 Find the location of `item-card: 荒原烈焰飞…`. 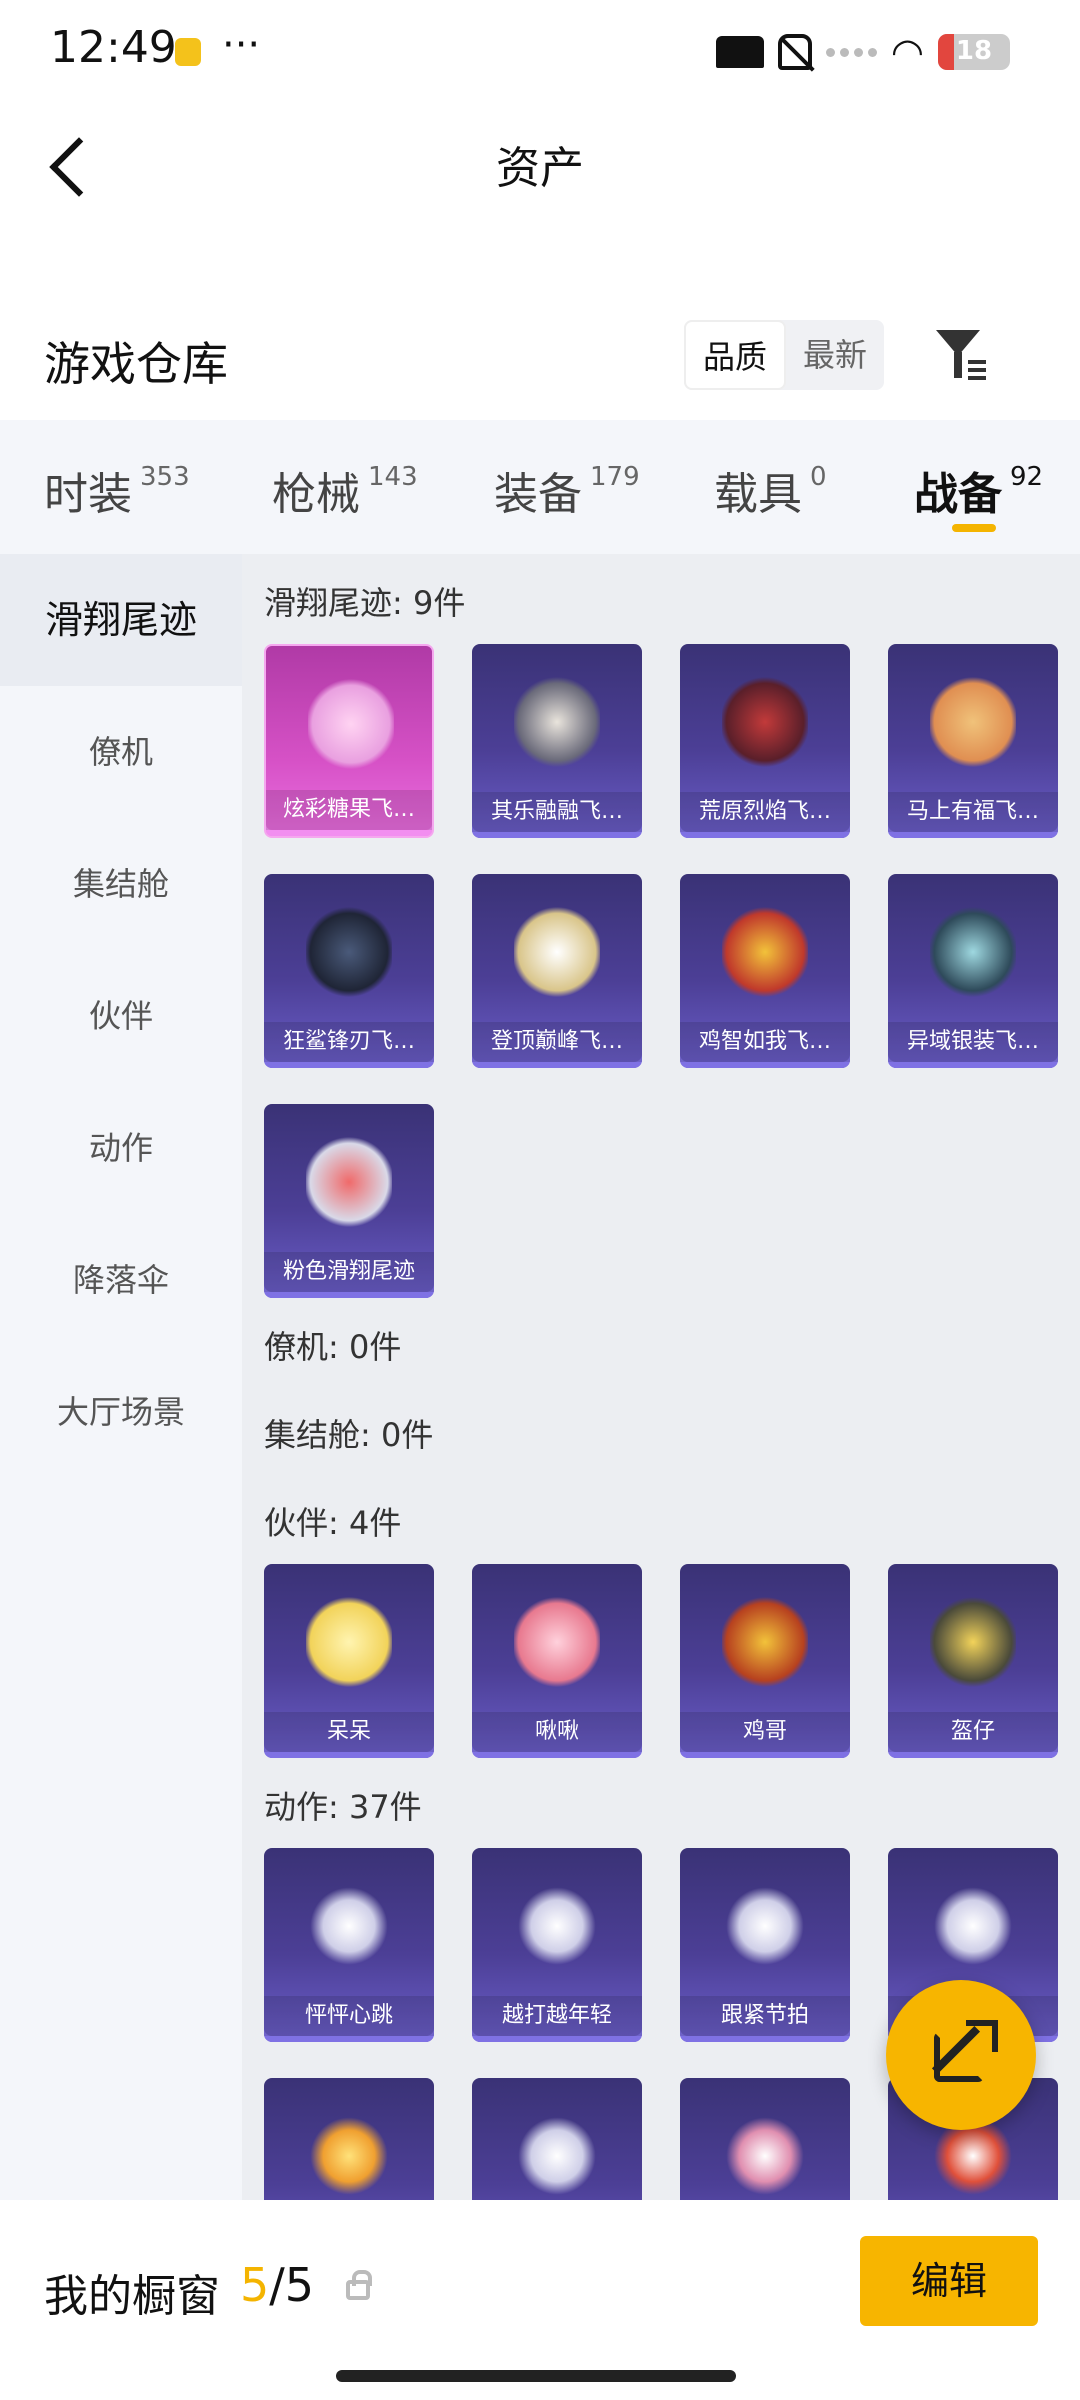

item-card: 荒原烈焰飞… is located at coordinates (765, 741).